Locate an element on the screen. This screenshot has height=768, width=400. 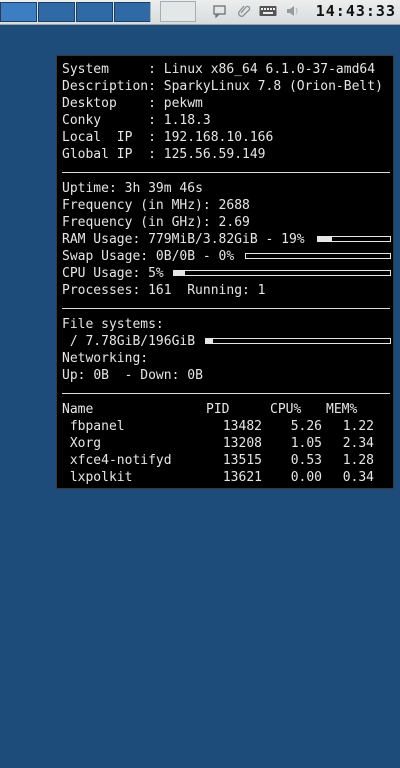
conky-version-row: Conky : 1.18.3 is located at coordinates (136, 120).